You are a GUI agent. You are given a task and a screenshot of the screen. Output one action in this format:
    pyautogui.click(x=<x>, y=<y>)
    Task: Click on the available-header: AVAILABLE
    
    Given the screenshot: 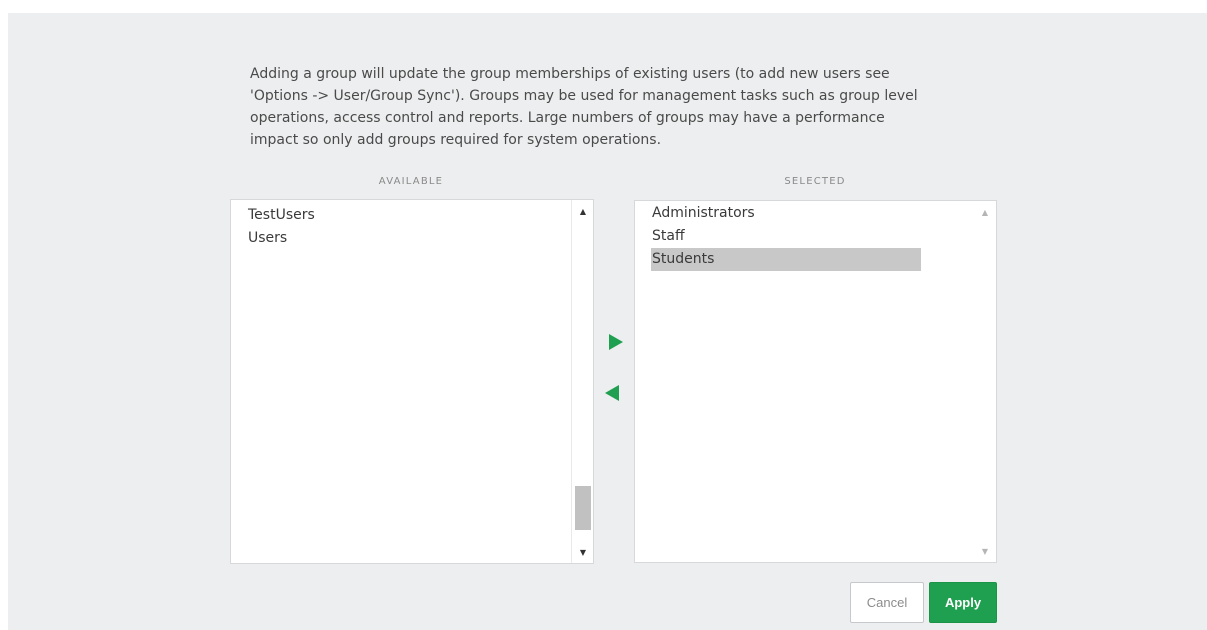 What is the action you would take?
    pyautogui.click(x=411, y=181)
    